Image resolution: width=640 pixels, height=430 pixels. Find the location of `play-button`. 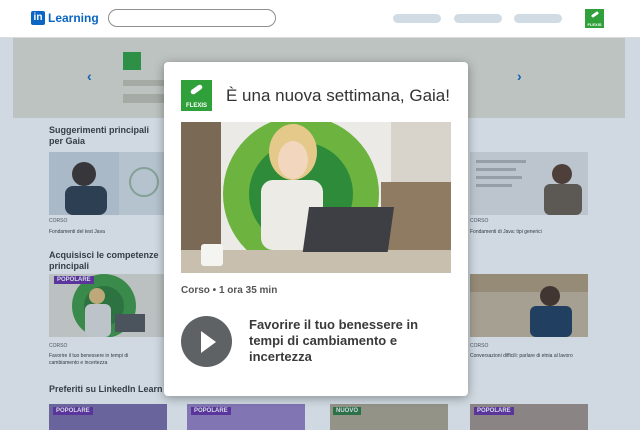

play-button is located at coordinates (206, 341).